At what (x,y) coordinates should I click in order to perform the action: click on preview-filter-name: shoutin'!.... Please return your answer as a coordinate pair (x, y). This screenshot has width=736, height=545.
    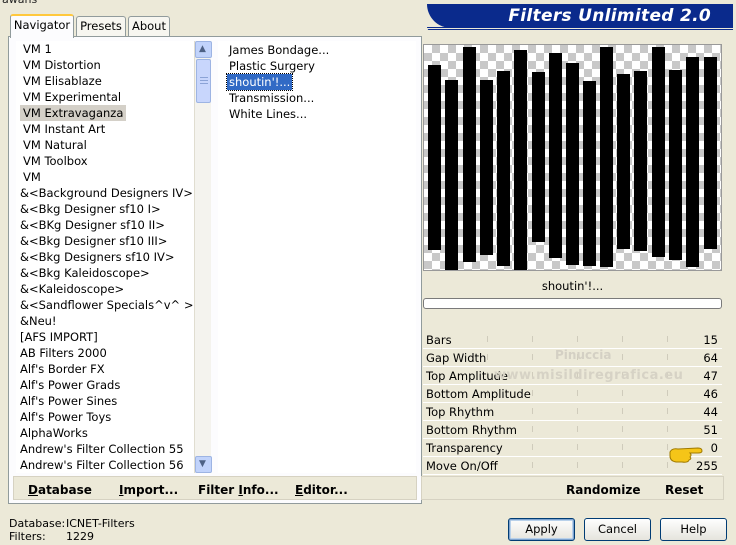
    Looking at the image, I should click on (572, 287).